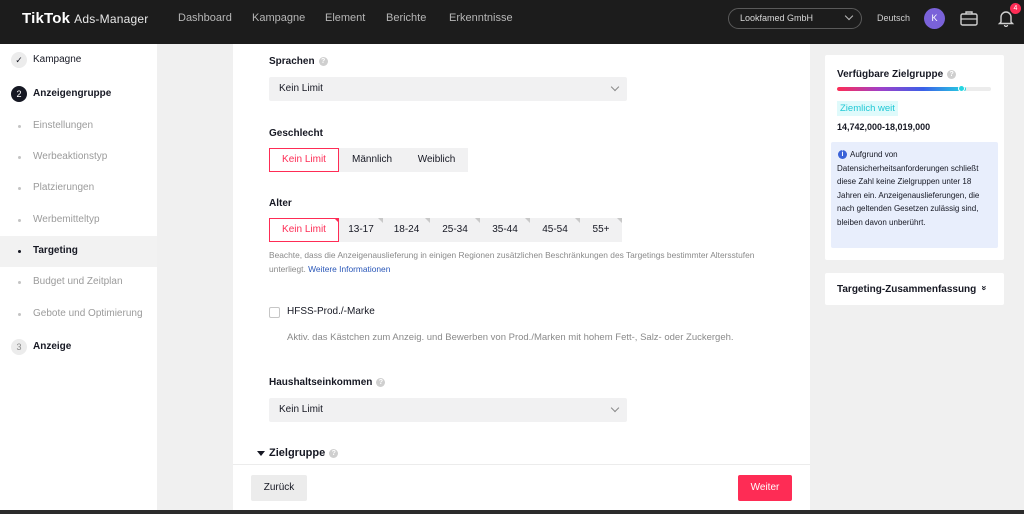  Describe the element at coordinates (261, 453) in the screenshot. I see `caret-down-icon` at that location.